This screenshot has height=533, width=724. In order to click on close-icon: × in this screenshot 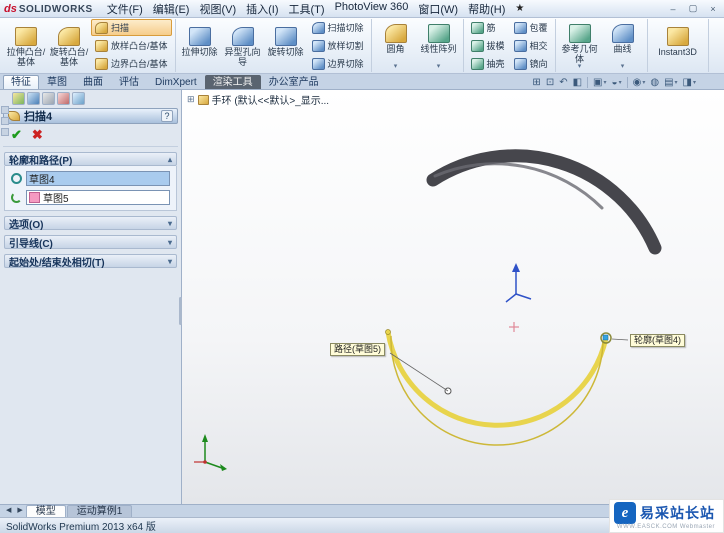, I will do `click(713, 9)`.